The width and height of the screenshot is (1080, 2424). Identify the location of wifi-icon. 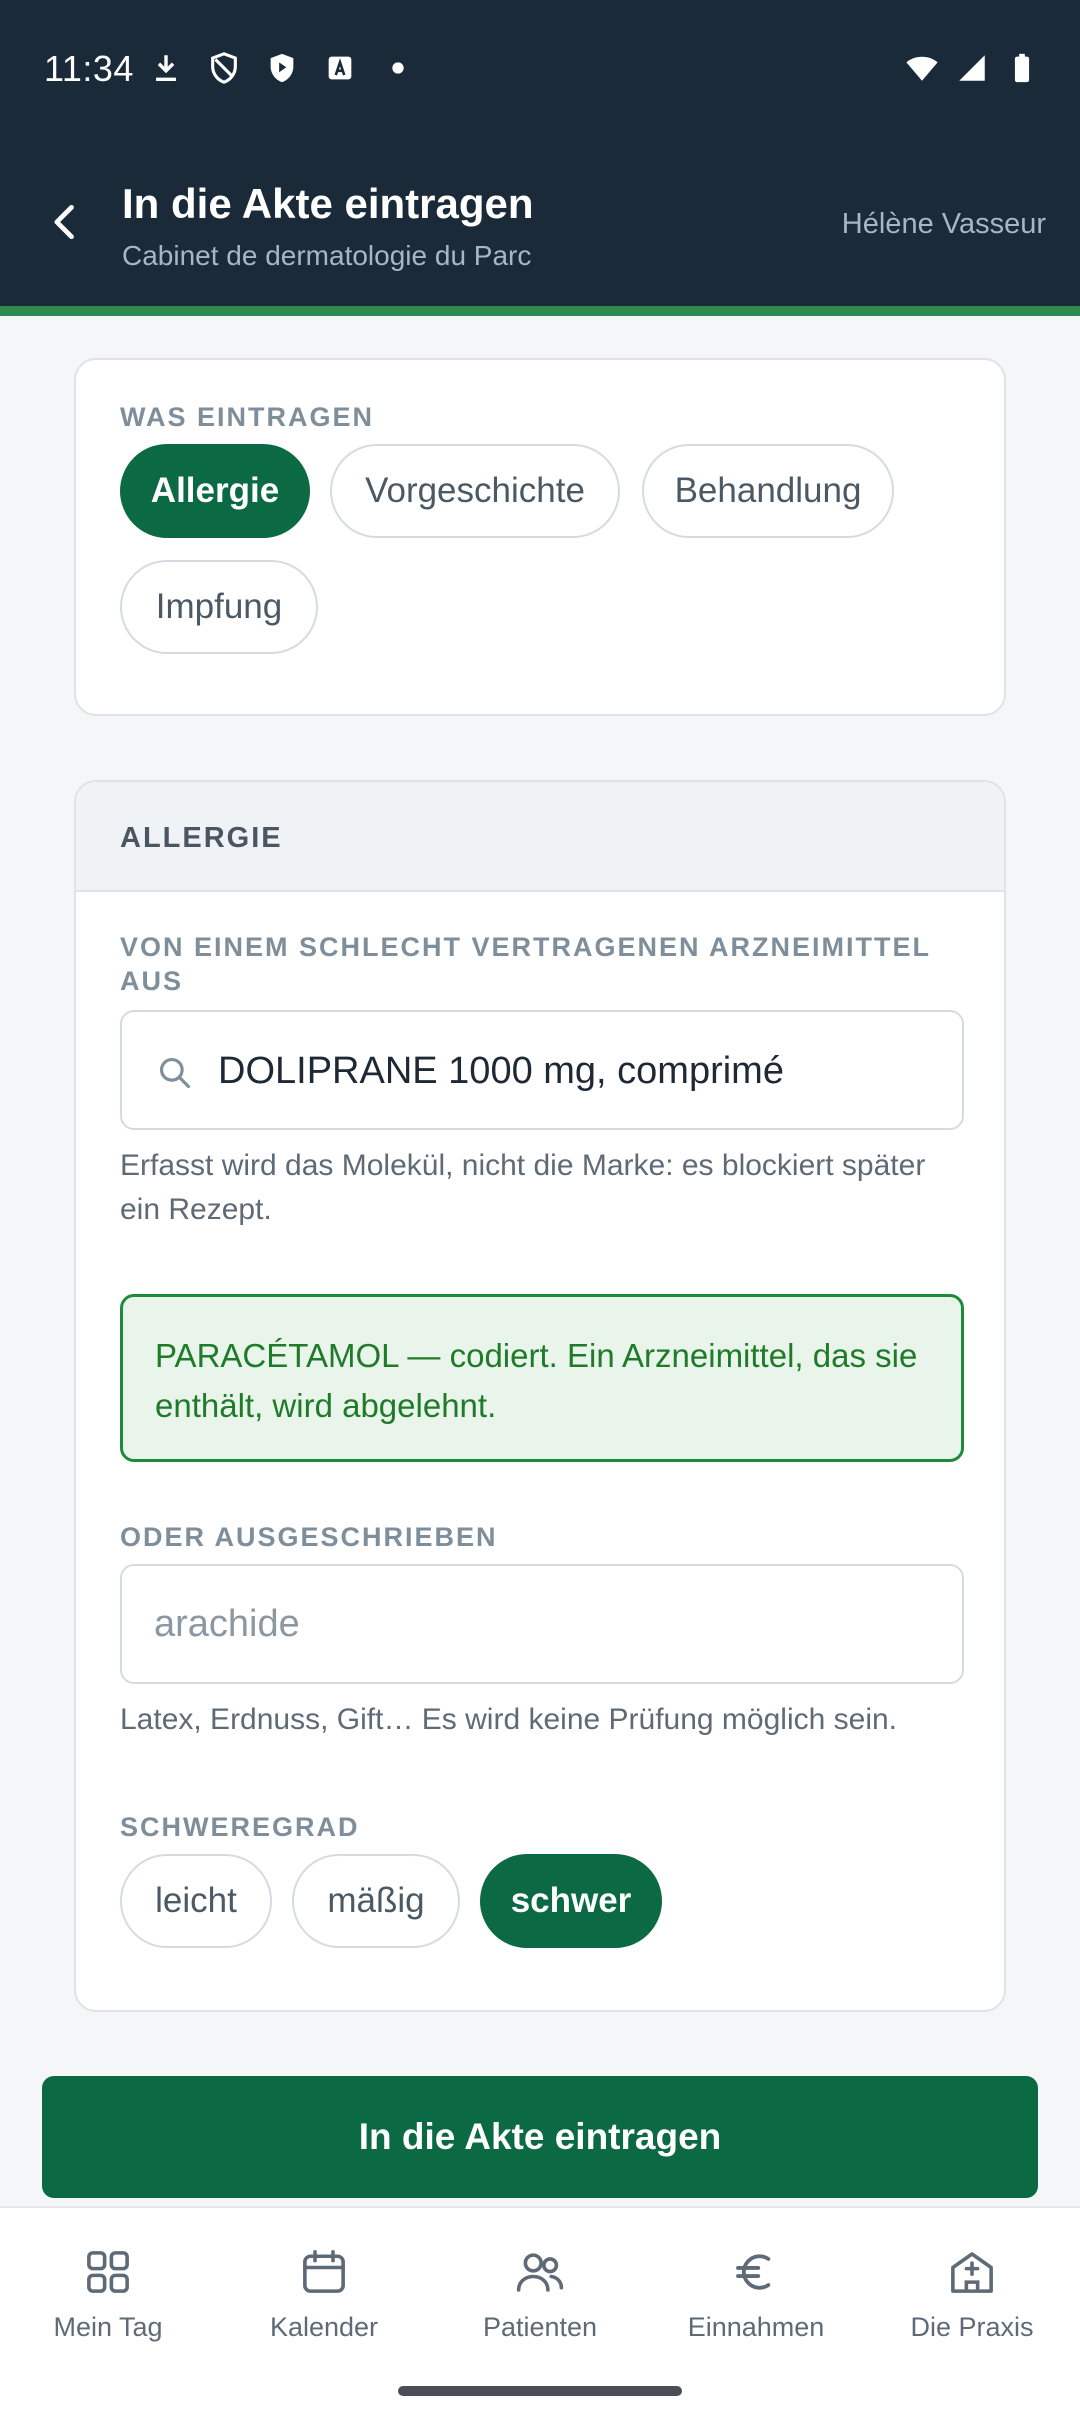
(922, 68).